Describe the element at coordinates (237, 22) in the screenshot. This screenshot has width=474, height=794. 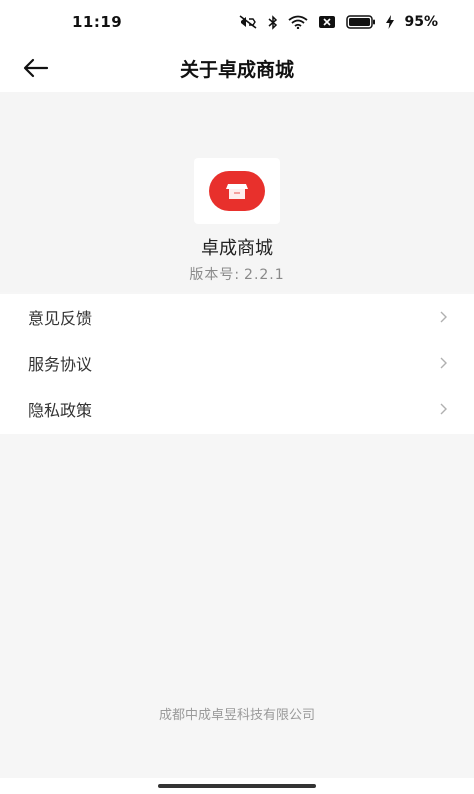
I see `status-bar: 11:19 95%` at that location.